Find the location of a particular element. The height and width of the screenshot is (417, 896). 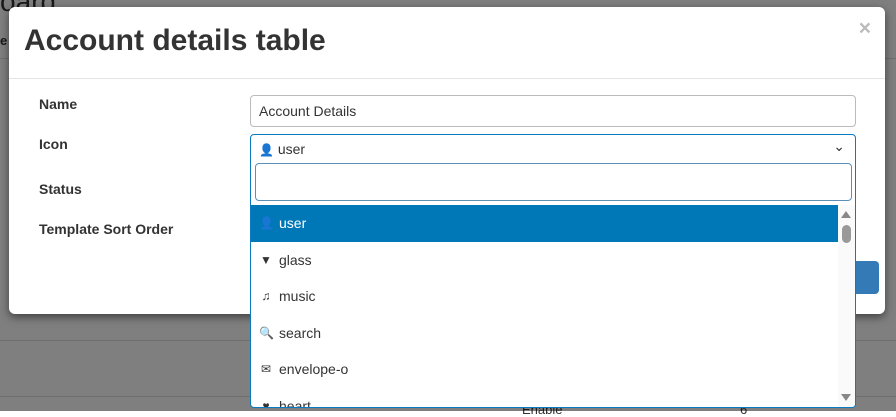

option-envelope-o: ✉ envelope-o is located at coordinates (544, 369).